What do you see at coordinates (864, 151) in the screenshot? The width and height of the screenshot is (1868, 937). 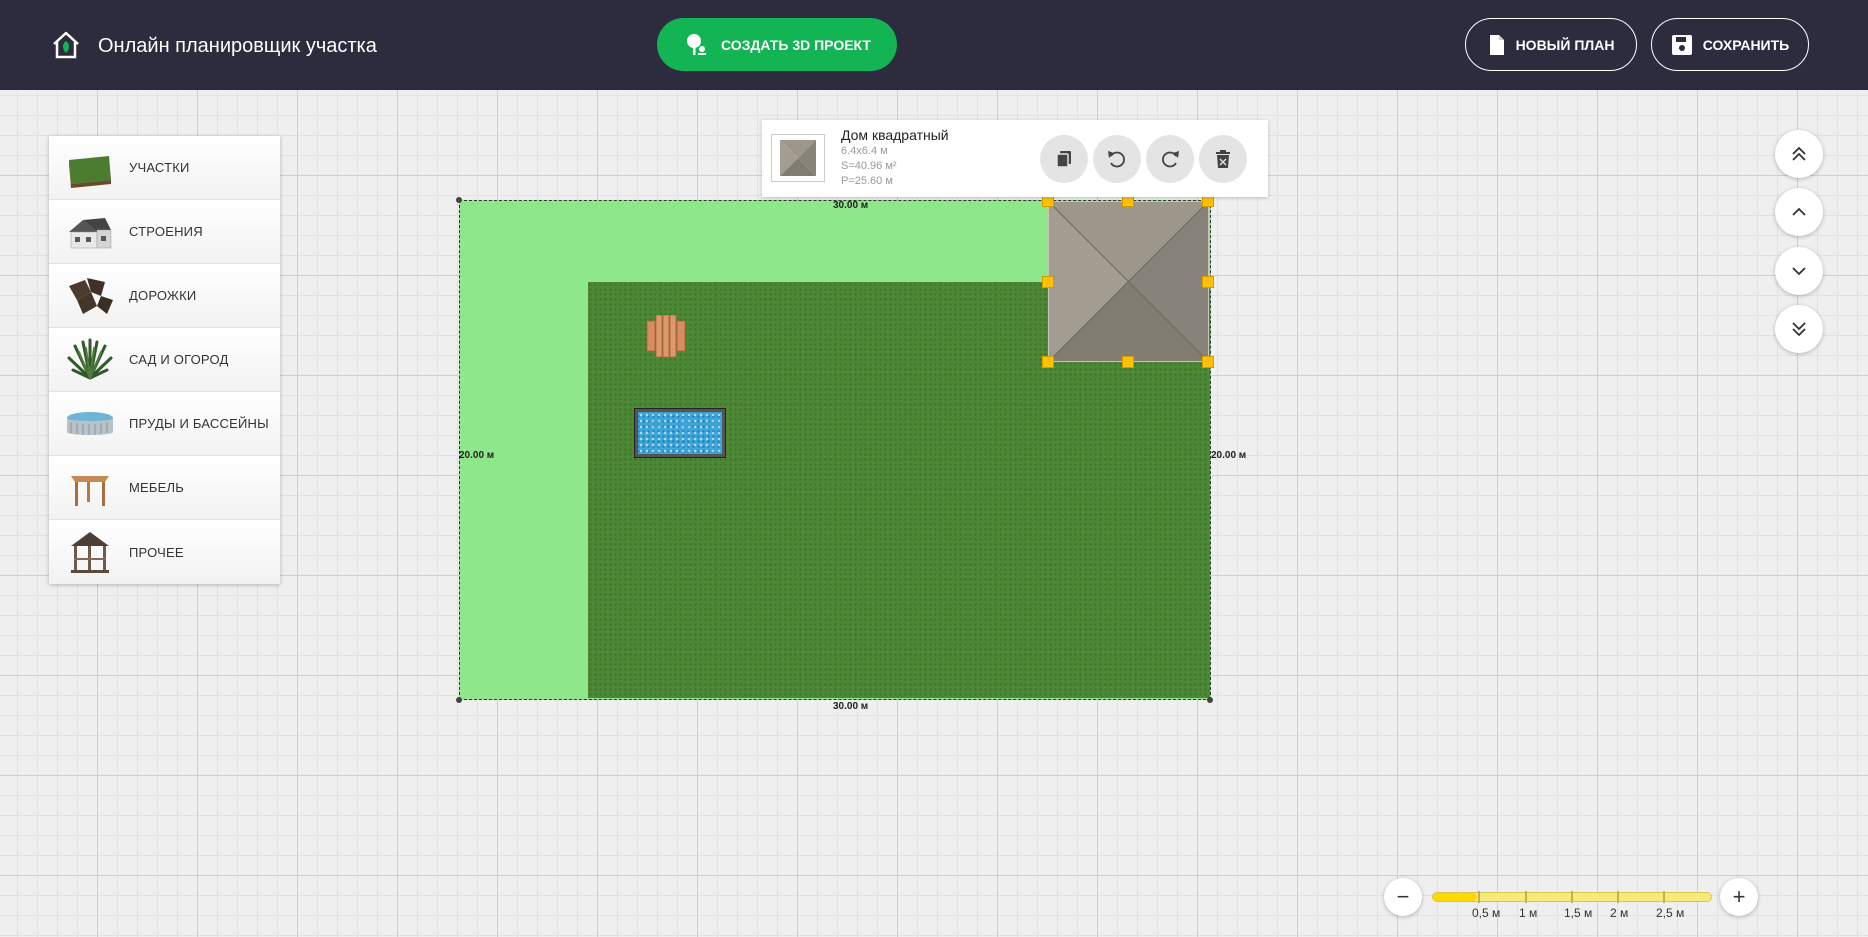 I see `object-size: 6.4x6.4 м` at bounding box center [864, 151].